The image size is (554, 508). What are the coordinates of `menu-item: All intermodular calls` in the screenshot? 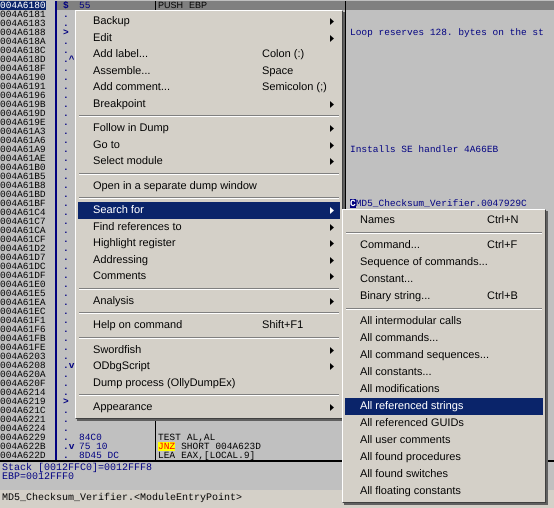 It's located at (444, 321).